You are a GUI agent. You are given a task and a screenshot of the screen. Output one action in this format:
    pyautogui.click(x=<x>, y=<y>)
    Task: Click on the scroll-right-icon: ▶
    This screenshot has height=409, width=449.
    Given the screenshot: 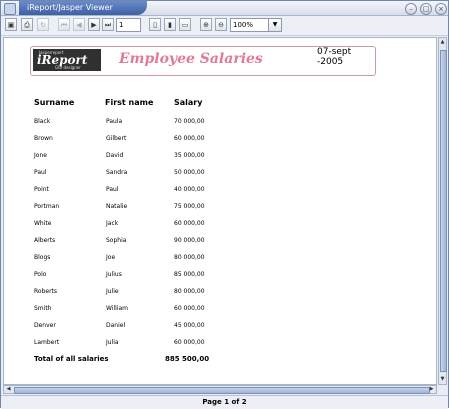 What is the action you would take?
    pyautogui.click(x=431, y=389)
    